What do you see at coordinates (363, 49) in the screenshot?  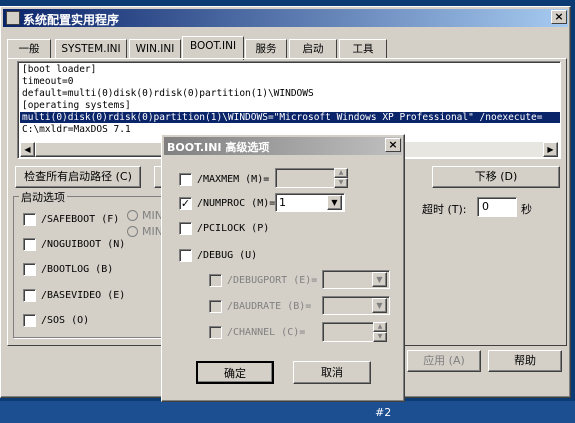 I see `tab-tools: 工具` at bounding box center [363, 49].